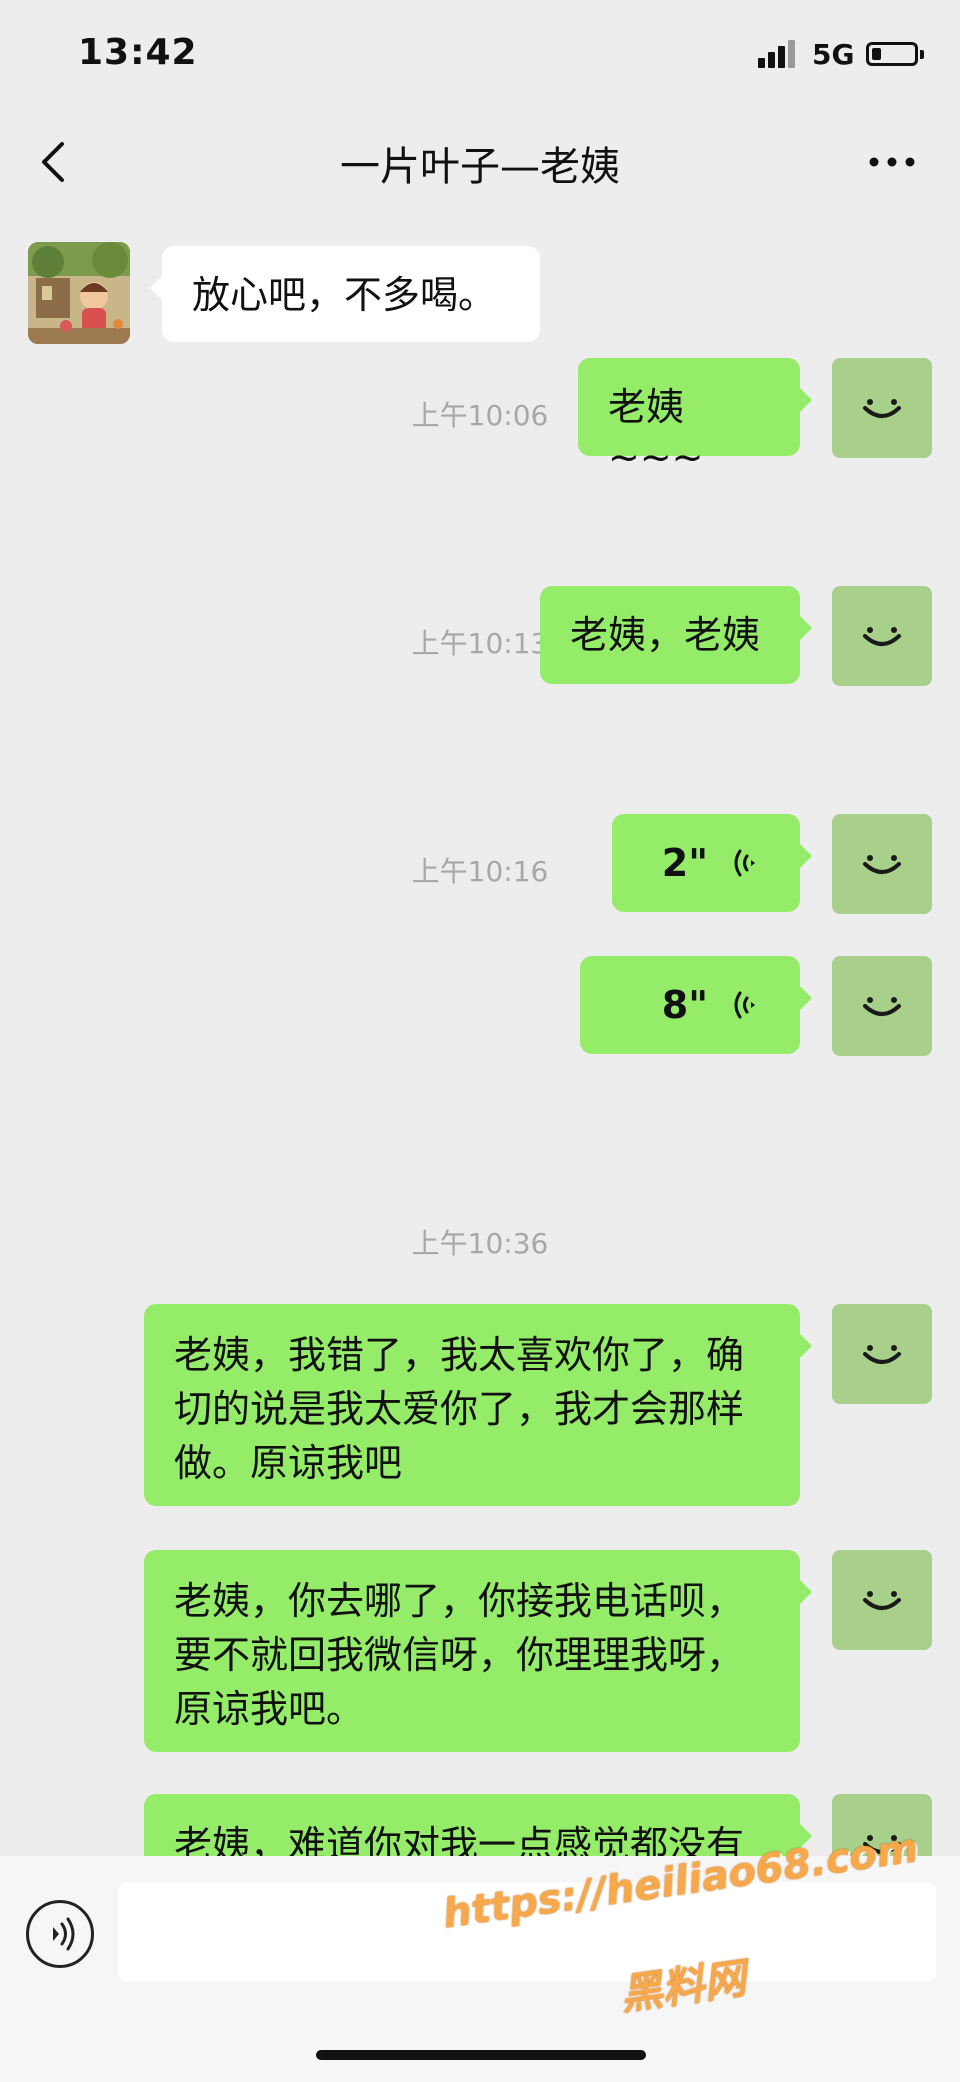 This screenshot has height=2082, width=960. What do you see at coordinates (480, 415) in the screenshot?
I see `timestamp: 上午10:06` at bounding box center [480, 415].